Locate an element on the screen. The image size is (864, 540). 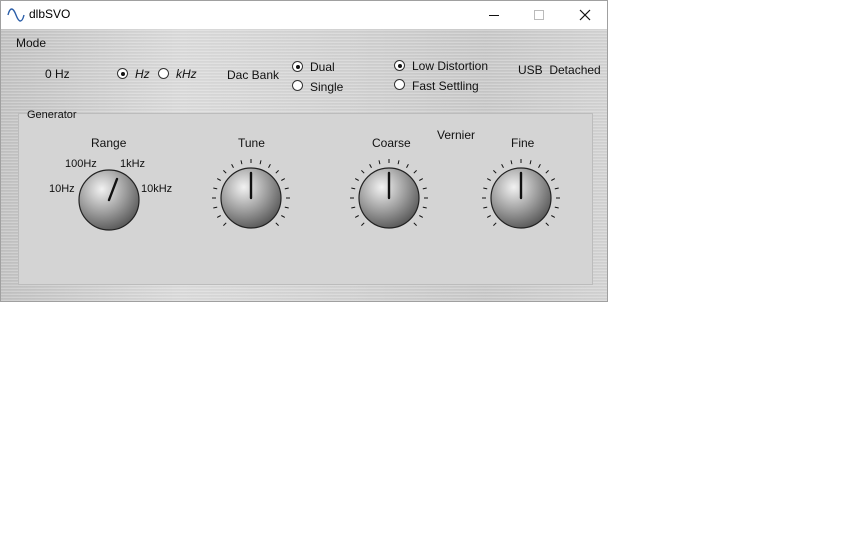
range-10khz-label: 10kHz is located at coordinates (157, 189).